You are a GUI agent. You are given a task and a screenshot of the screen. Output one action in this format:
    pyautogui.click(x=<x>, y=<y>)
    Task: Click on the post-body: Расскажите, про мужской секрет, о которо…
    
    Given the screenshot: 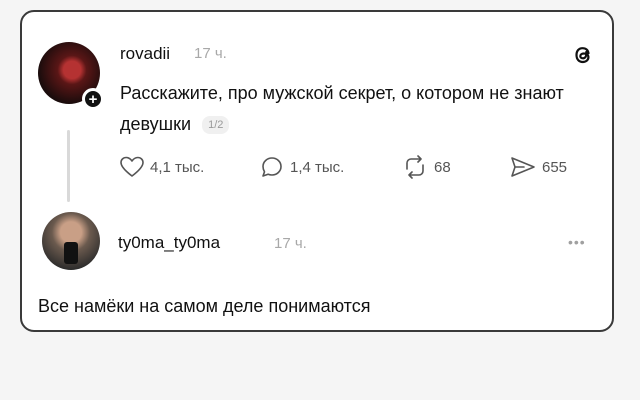 What is the action you would take?
    pyautogui.click(x=350, y=109)
    